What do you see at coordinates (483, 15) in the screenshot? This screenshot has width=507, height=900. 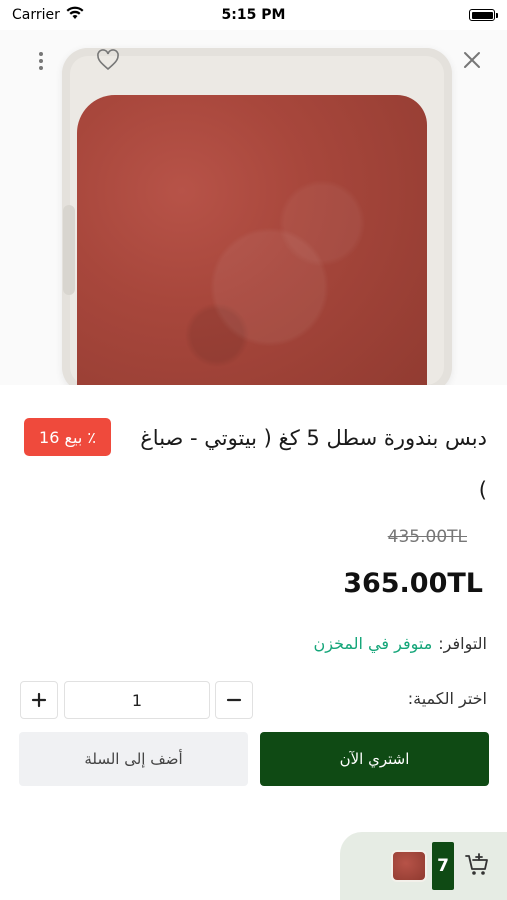 I see `battery-icon` at bounding box center [483, 15].